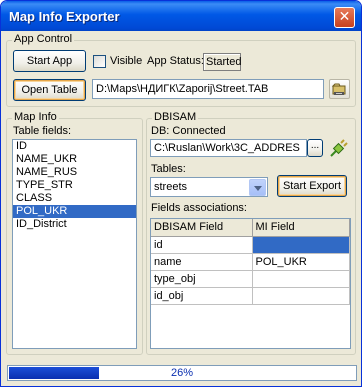  What do you see at coordinates (175, 117) in the screenshot?
I see `dbisam-label: DBISAM` at bounding box center [175, 117].